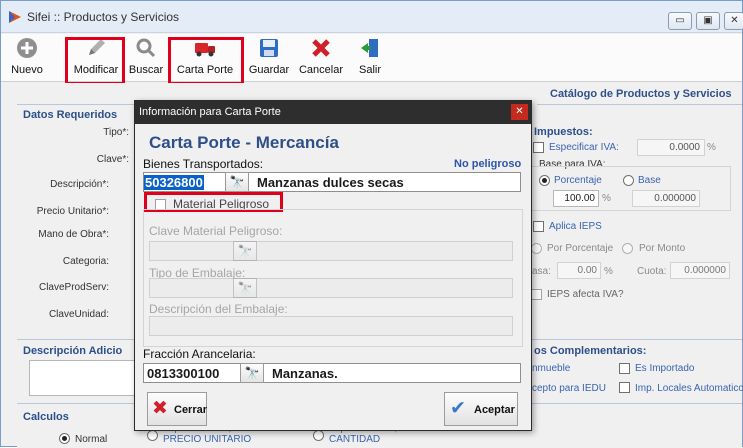 Image resolution: width=743 pixels, height=448 pixels. What do you see at coordinates (700, 270) in the screenshot?
I see `cuota-input: 0.000000` at bounding box center [700, 270].